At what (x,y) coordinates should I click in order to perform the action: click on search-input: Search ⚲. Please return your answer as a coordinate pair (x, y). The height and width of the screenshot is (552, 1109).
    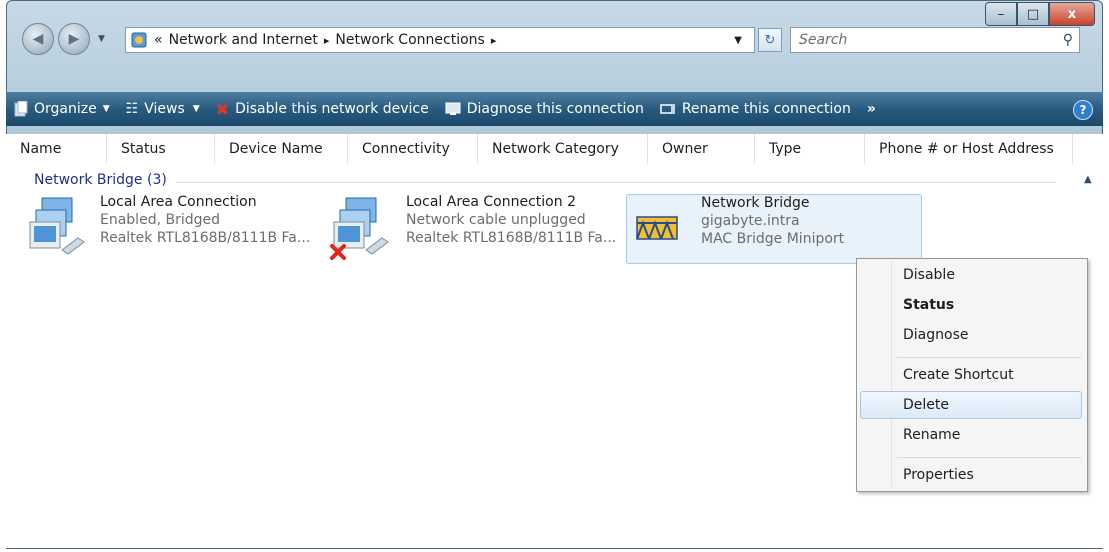
    Looking at the image, I should click on (935, 40).